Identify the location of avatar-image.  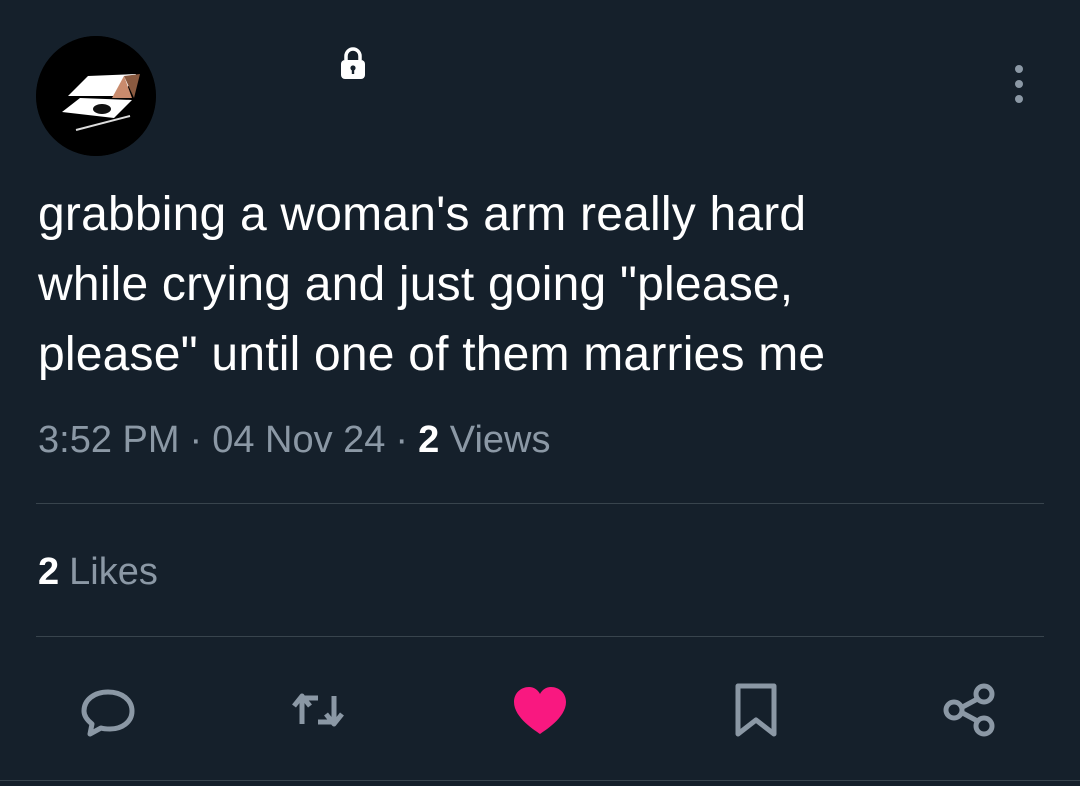
(96, 96).